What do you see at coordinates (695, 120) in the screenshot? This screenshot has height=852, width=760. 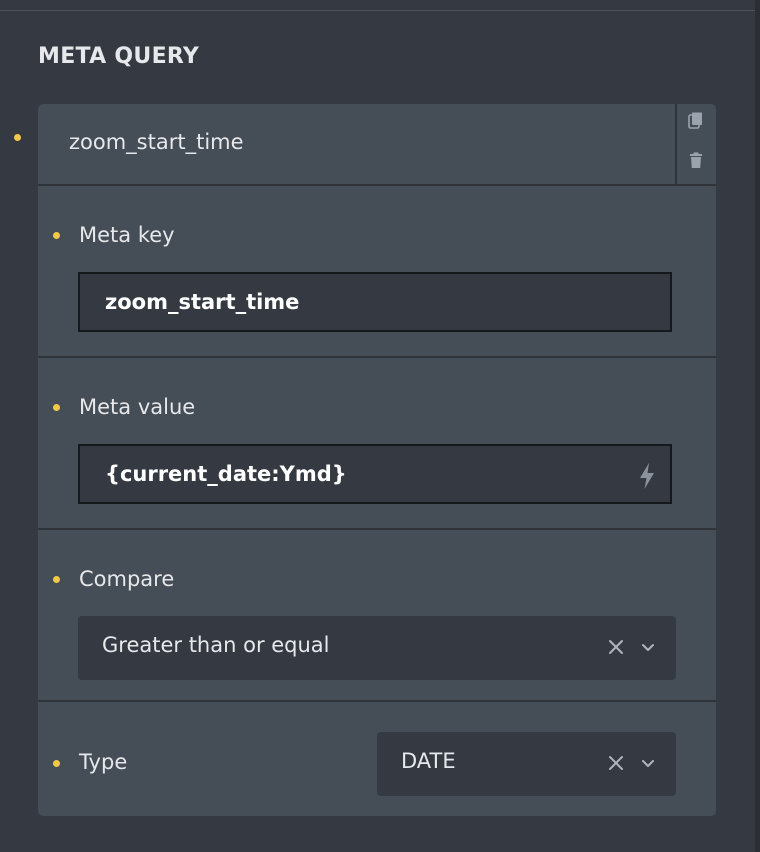 I see `copy-icon` at bounding box center [695, 120].